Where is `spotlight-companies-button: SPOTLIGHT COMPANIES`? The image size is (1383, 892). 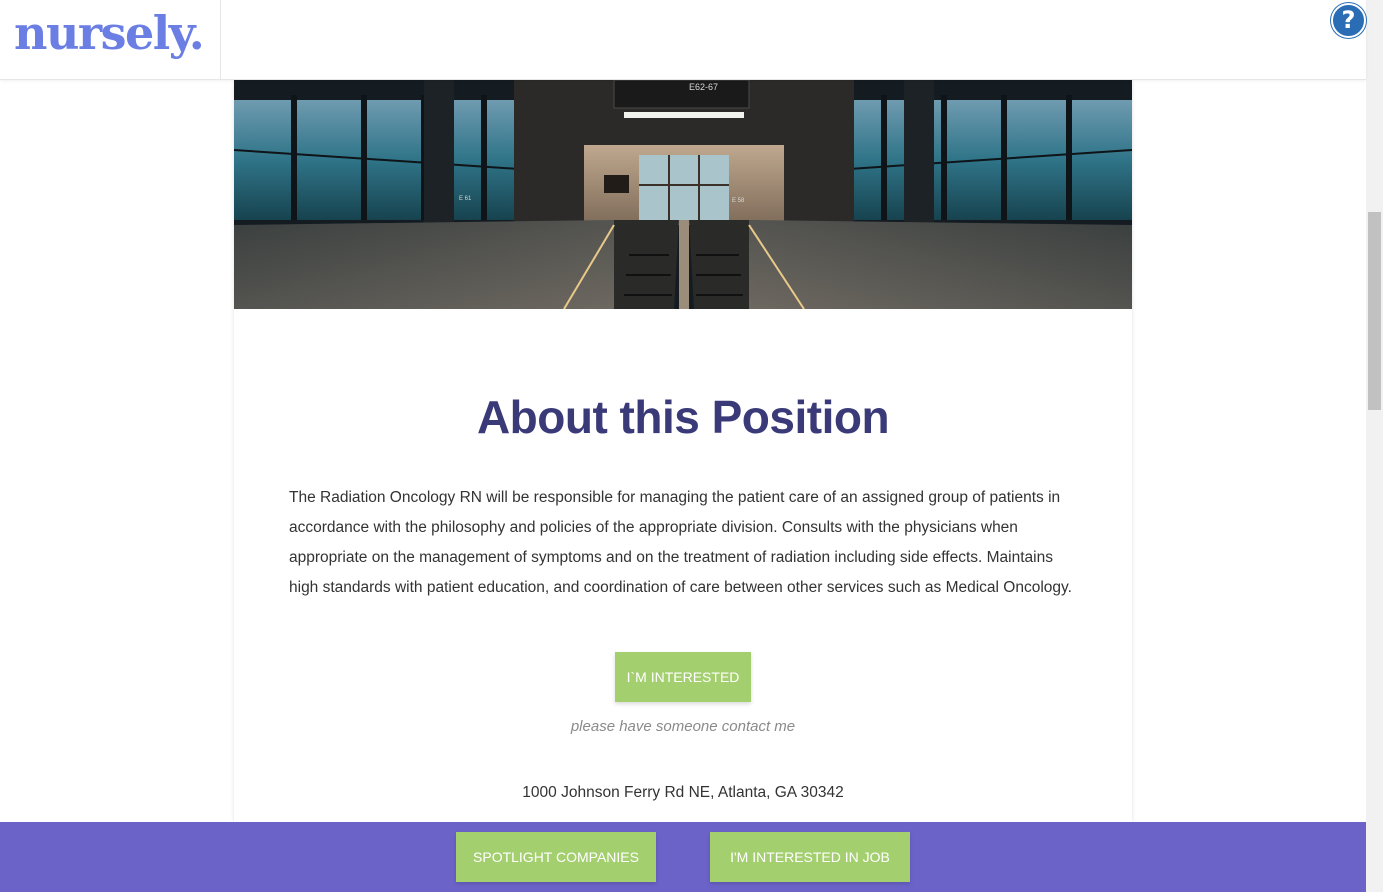 spotlight-companies-button: SPOTLIGHT COMPANIES is located at coordinates (556, 857).